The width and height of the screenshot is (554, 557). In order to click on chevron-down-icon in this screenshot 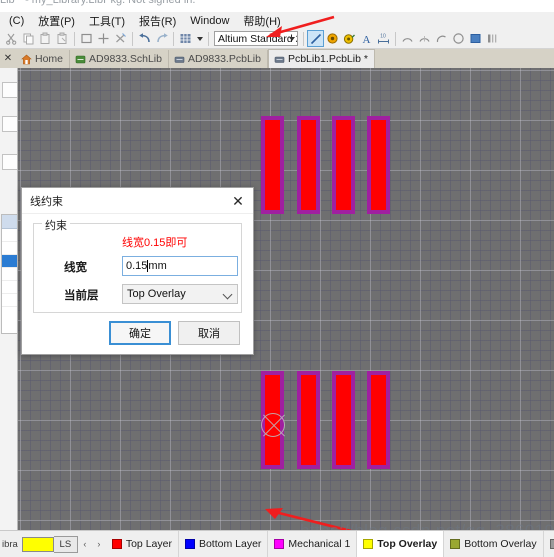, I will do `click(292, 39)`.